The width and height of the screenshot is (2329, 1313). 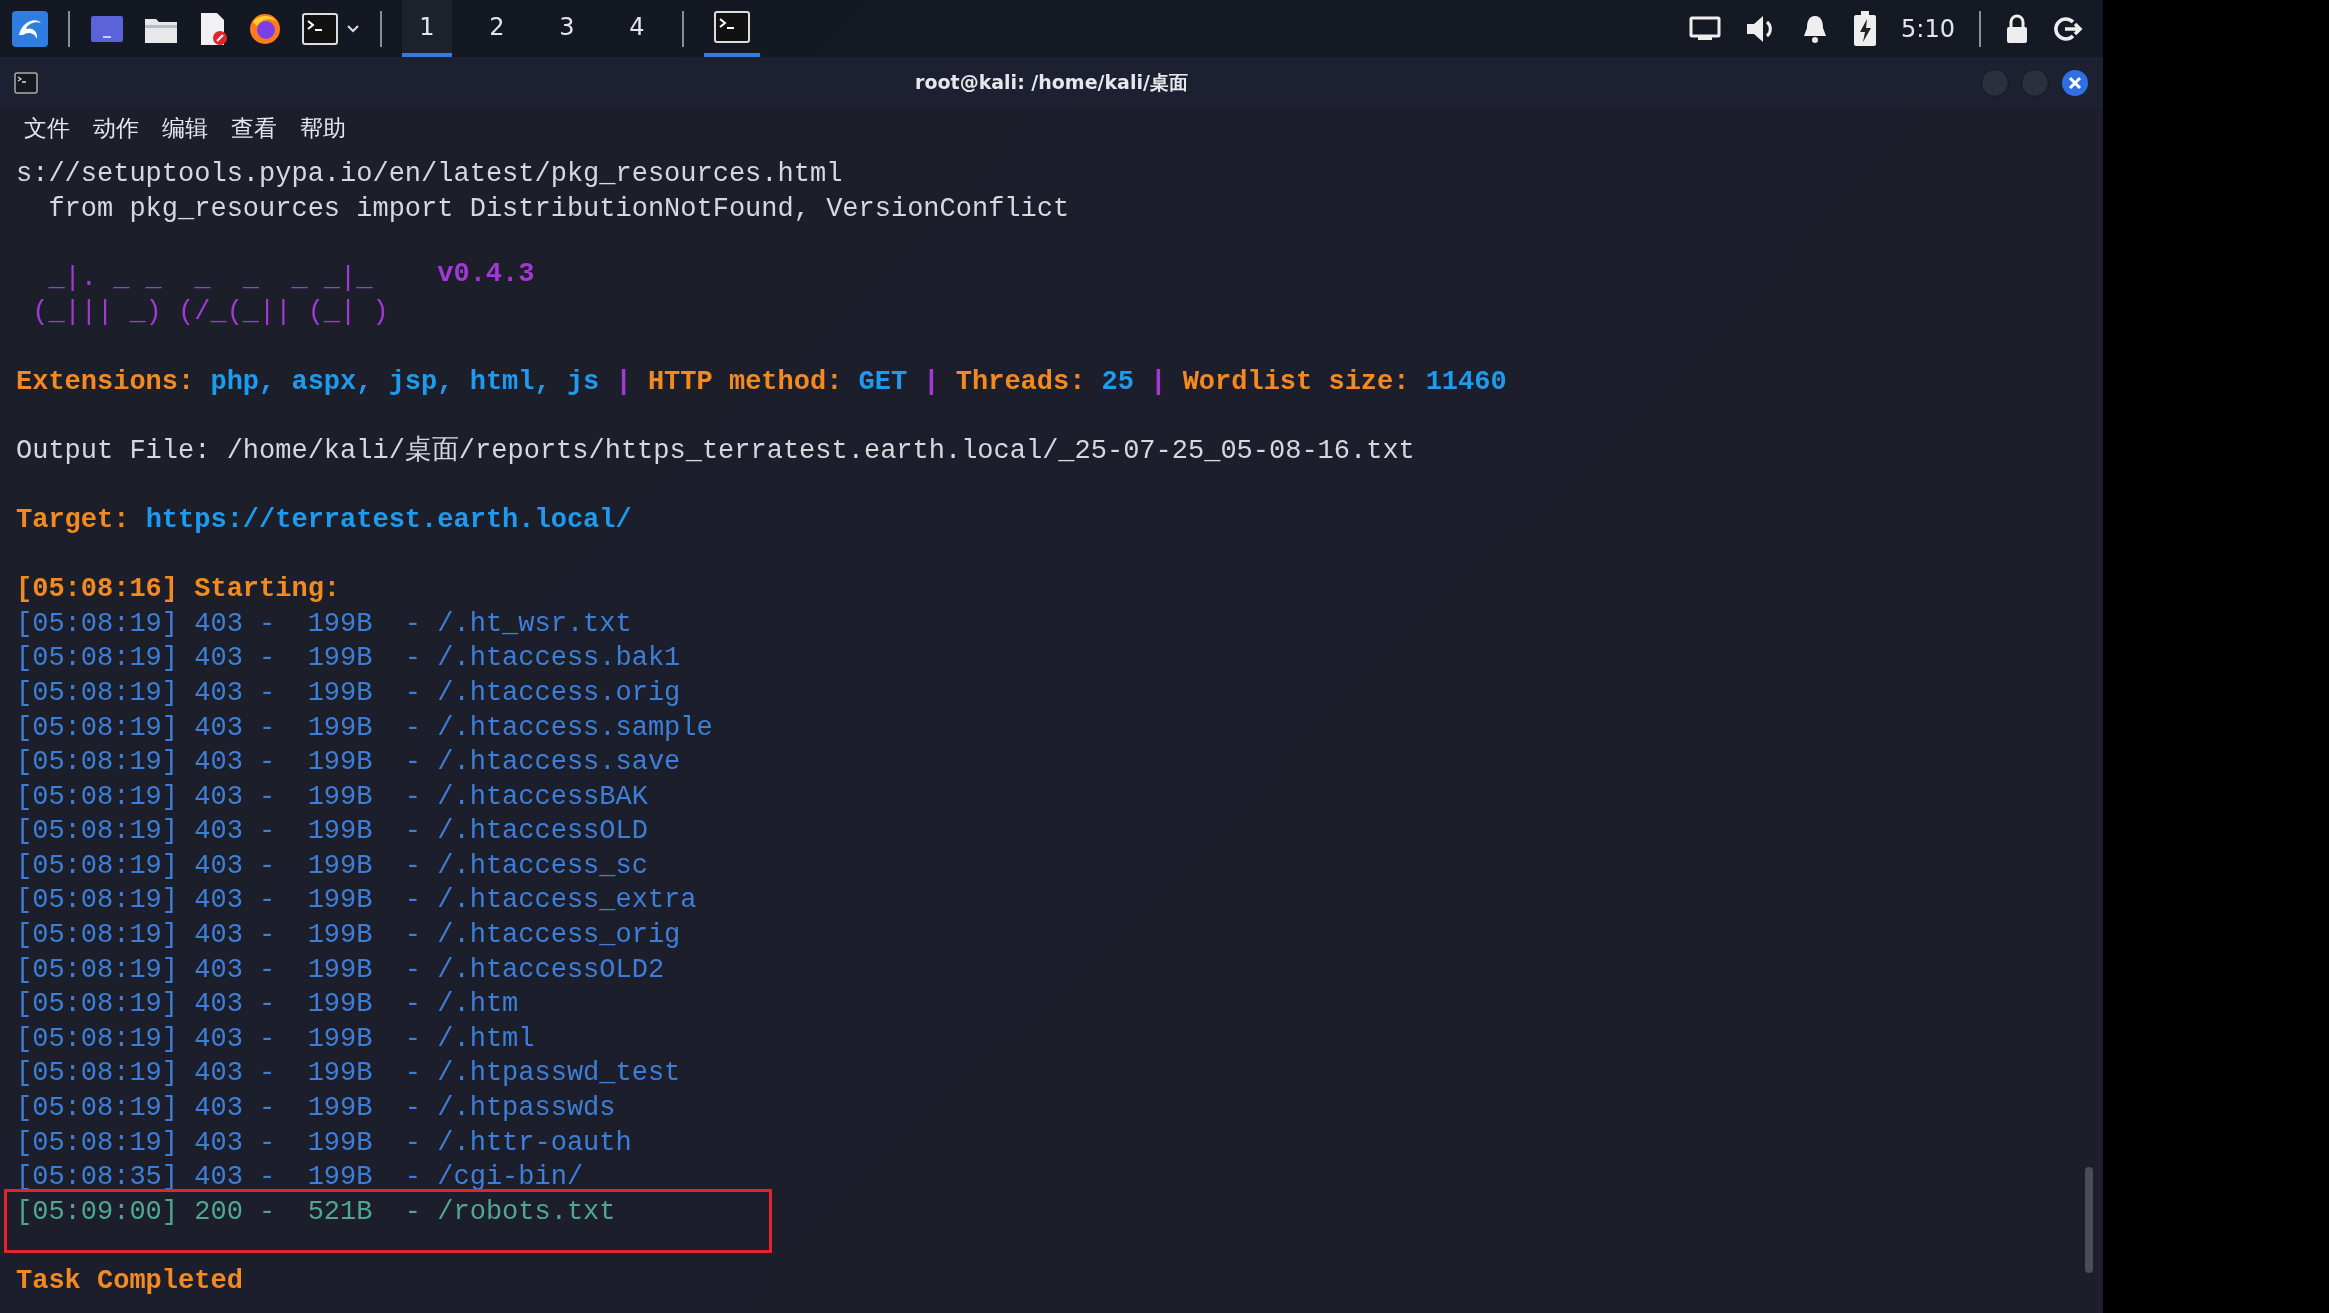 What do you see at coordinates (185, 128) in the screenshot?
I see `menu-item: 编辑` at bounding box center [185, 128].